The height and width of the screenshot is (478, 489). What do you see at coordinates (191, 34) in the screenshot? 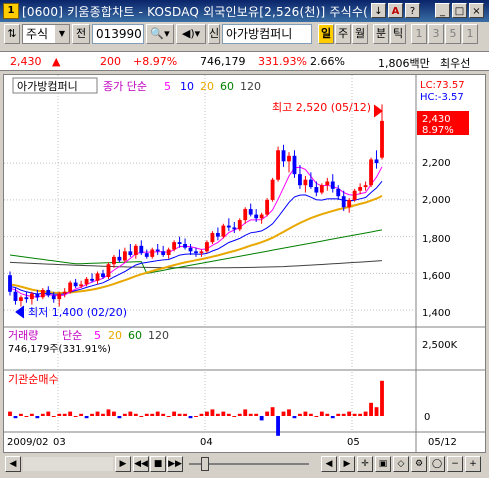
I see `speaker-icon: ◀)▾` at bounding box center [191, 34].